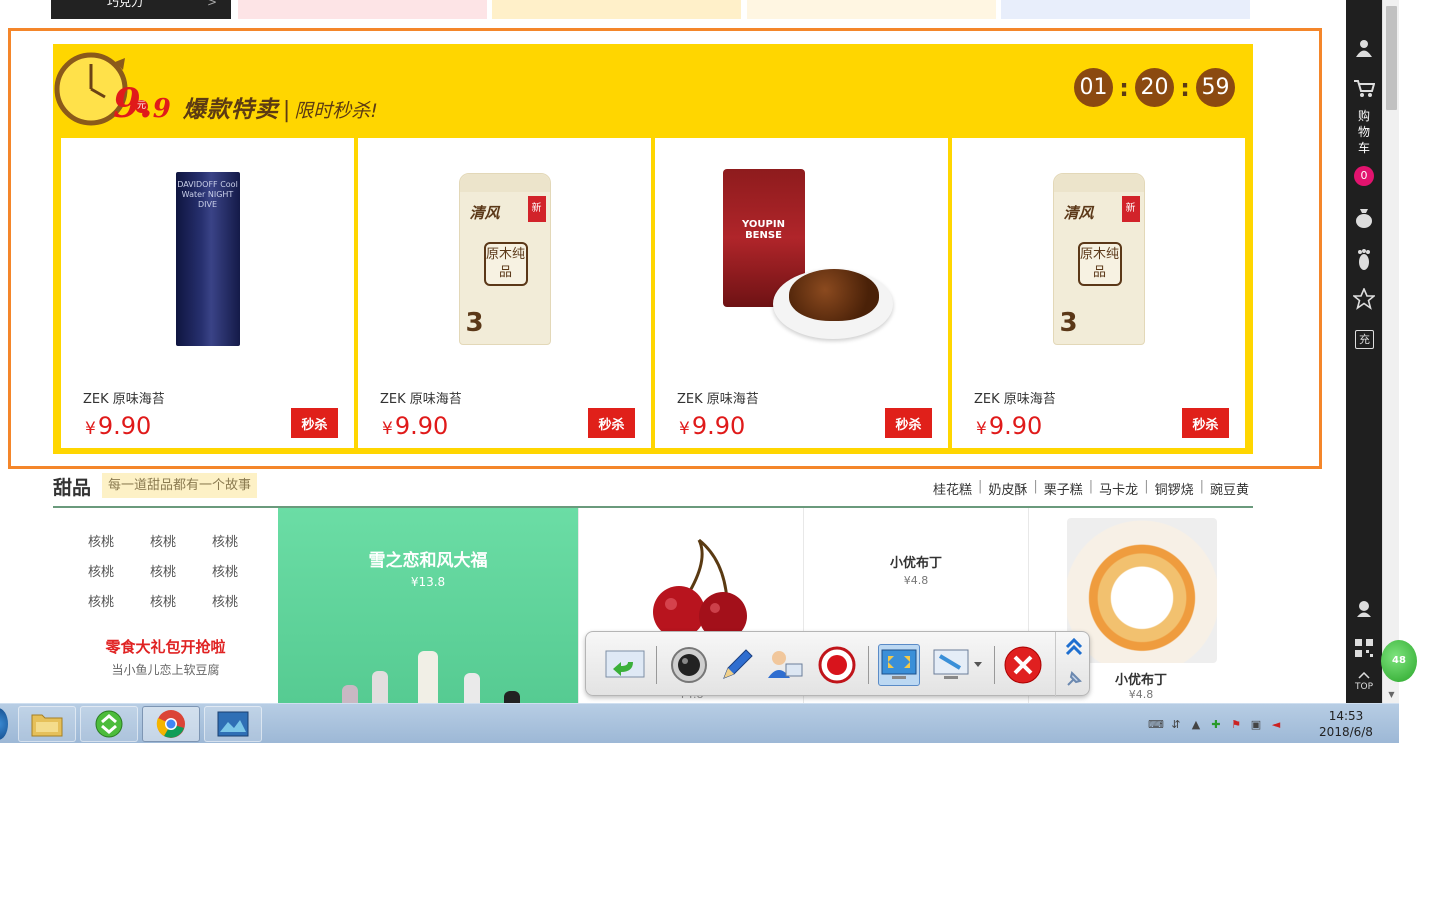  Describe the element at coordinates (1196, 724) in the screenshot. I see `show-hidden-icons-icon: ▲` at that location.